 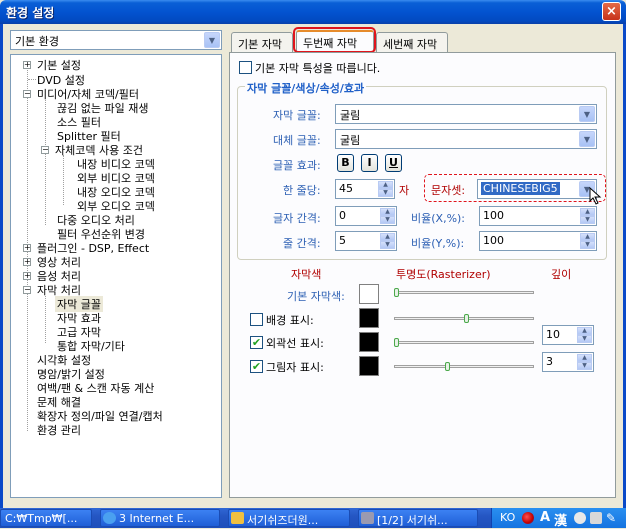 What do you see at coordinates (350, 140) in the screenshot?
I see `alt-font-select-value: 굴림` at bounding box center [350, 140].